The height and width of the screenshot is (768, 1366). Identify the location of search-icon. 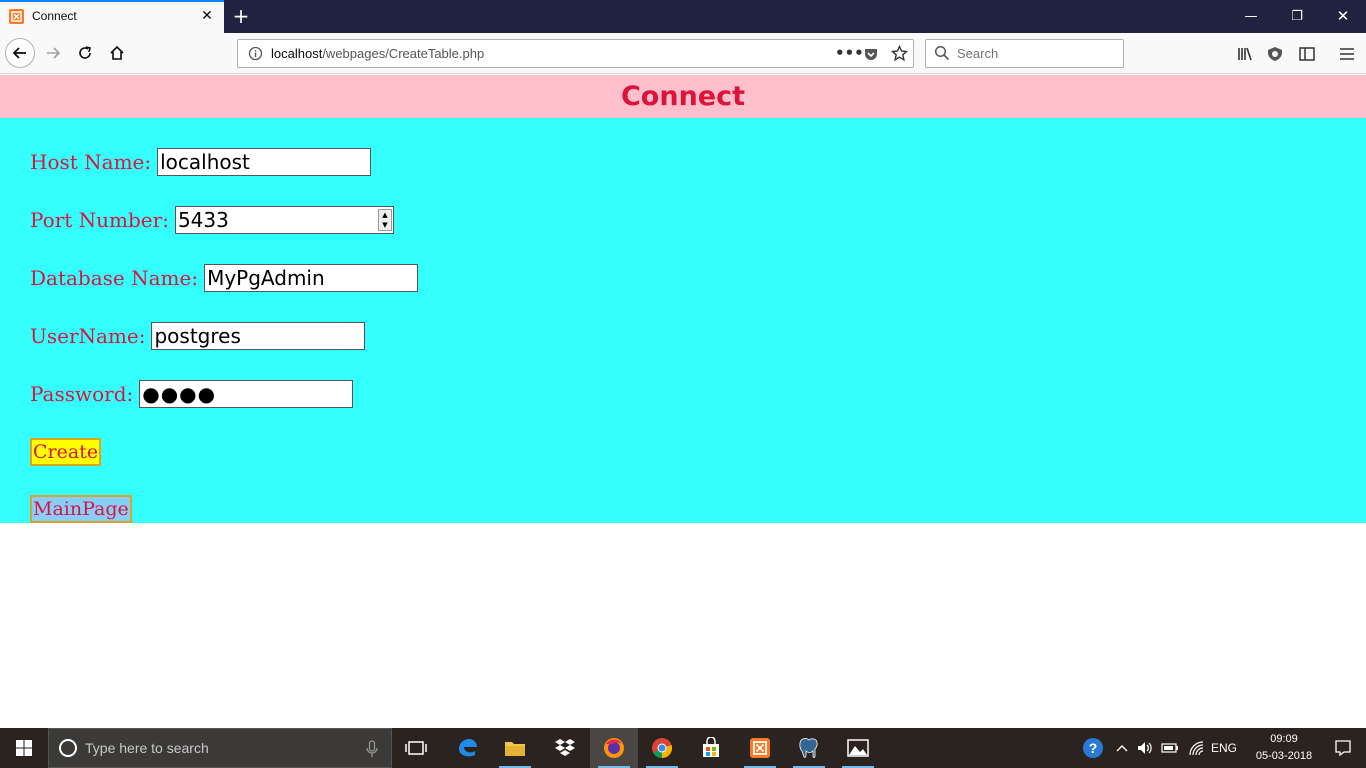
(942, 55).